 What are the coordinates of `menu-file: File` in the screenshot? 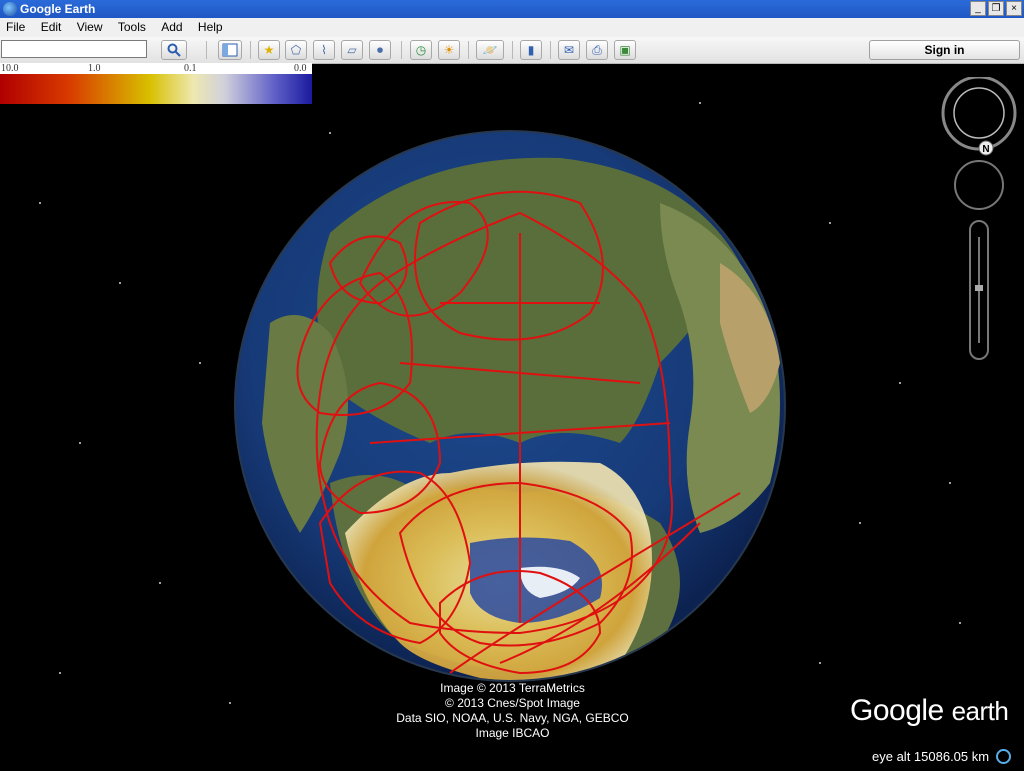 It's located at (15, 26).